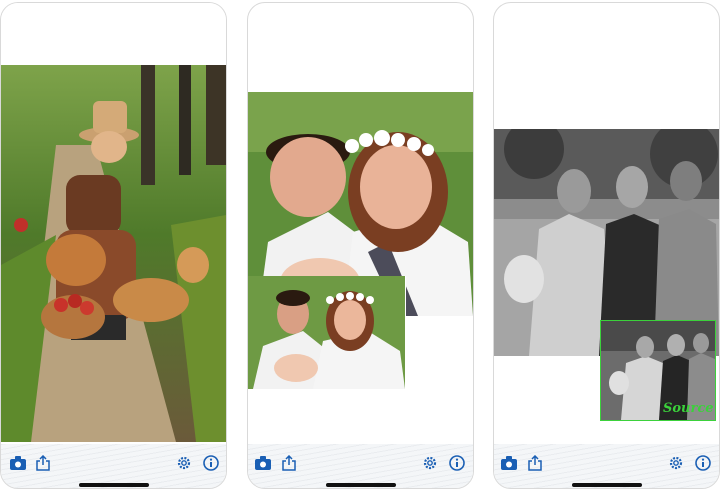 The height and width of the screenshot is (491, 720). I want to click on source-inset-photo: Source, so click(658, 370).